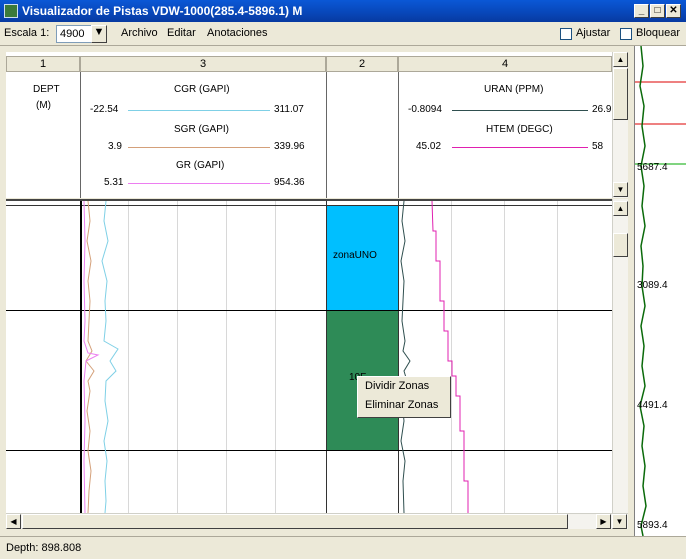 Image resolution: width=686 pixels, height=559 pixels. I want to click on curve-line-cgr, so click(199, 110).